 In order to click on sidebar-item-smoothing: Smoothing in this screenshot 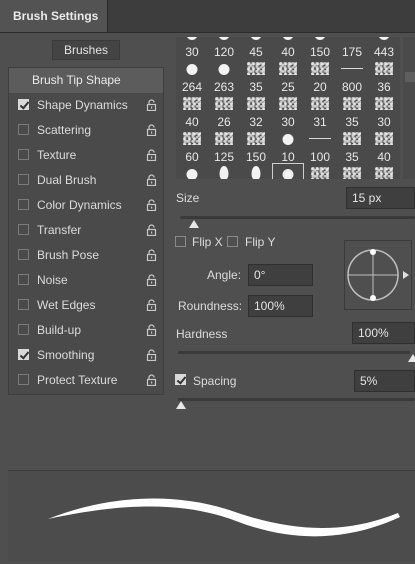, I will do `click(86, 355)`.